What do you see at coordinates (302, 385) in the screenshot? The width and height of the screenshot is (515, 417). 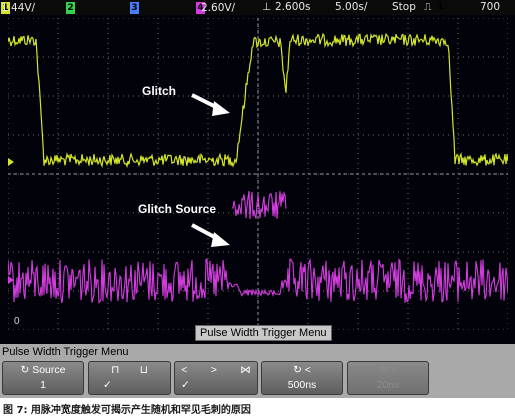 I see `time-less-than-value: 500ns` at bounding box center [302, 385].